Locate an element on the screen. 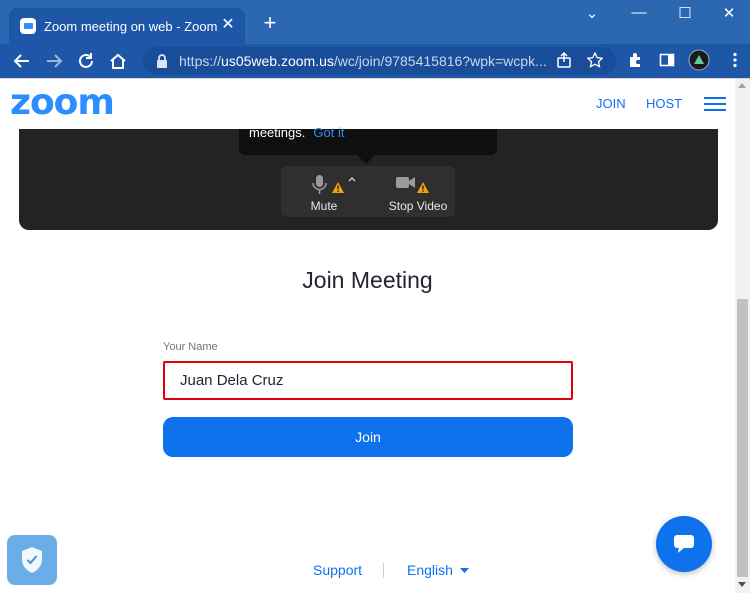  zoom-header: zoom JOIN HOST is located at coordinates (367, 104).